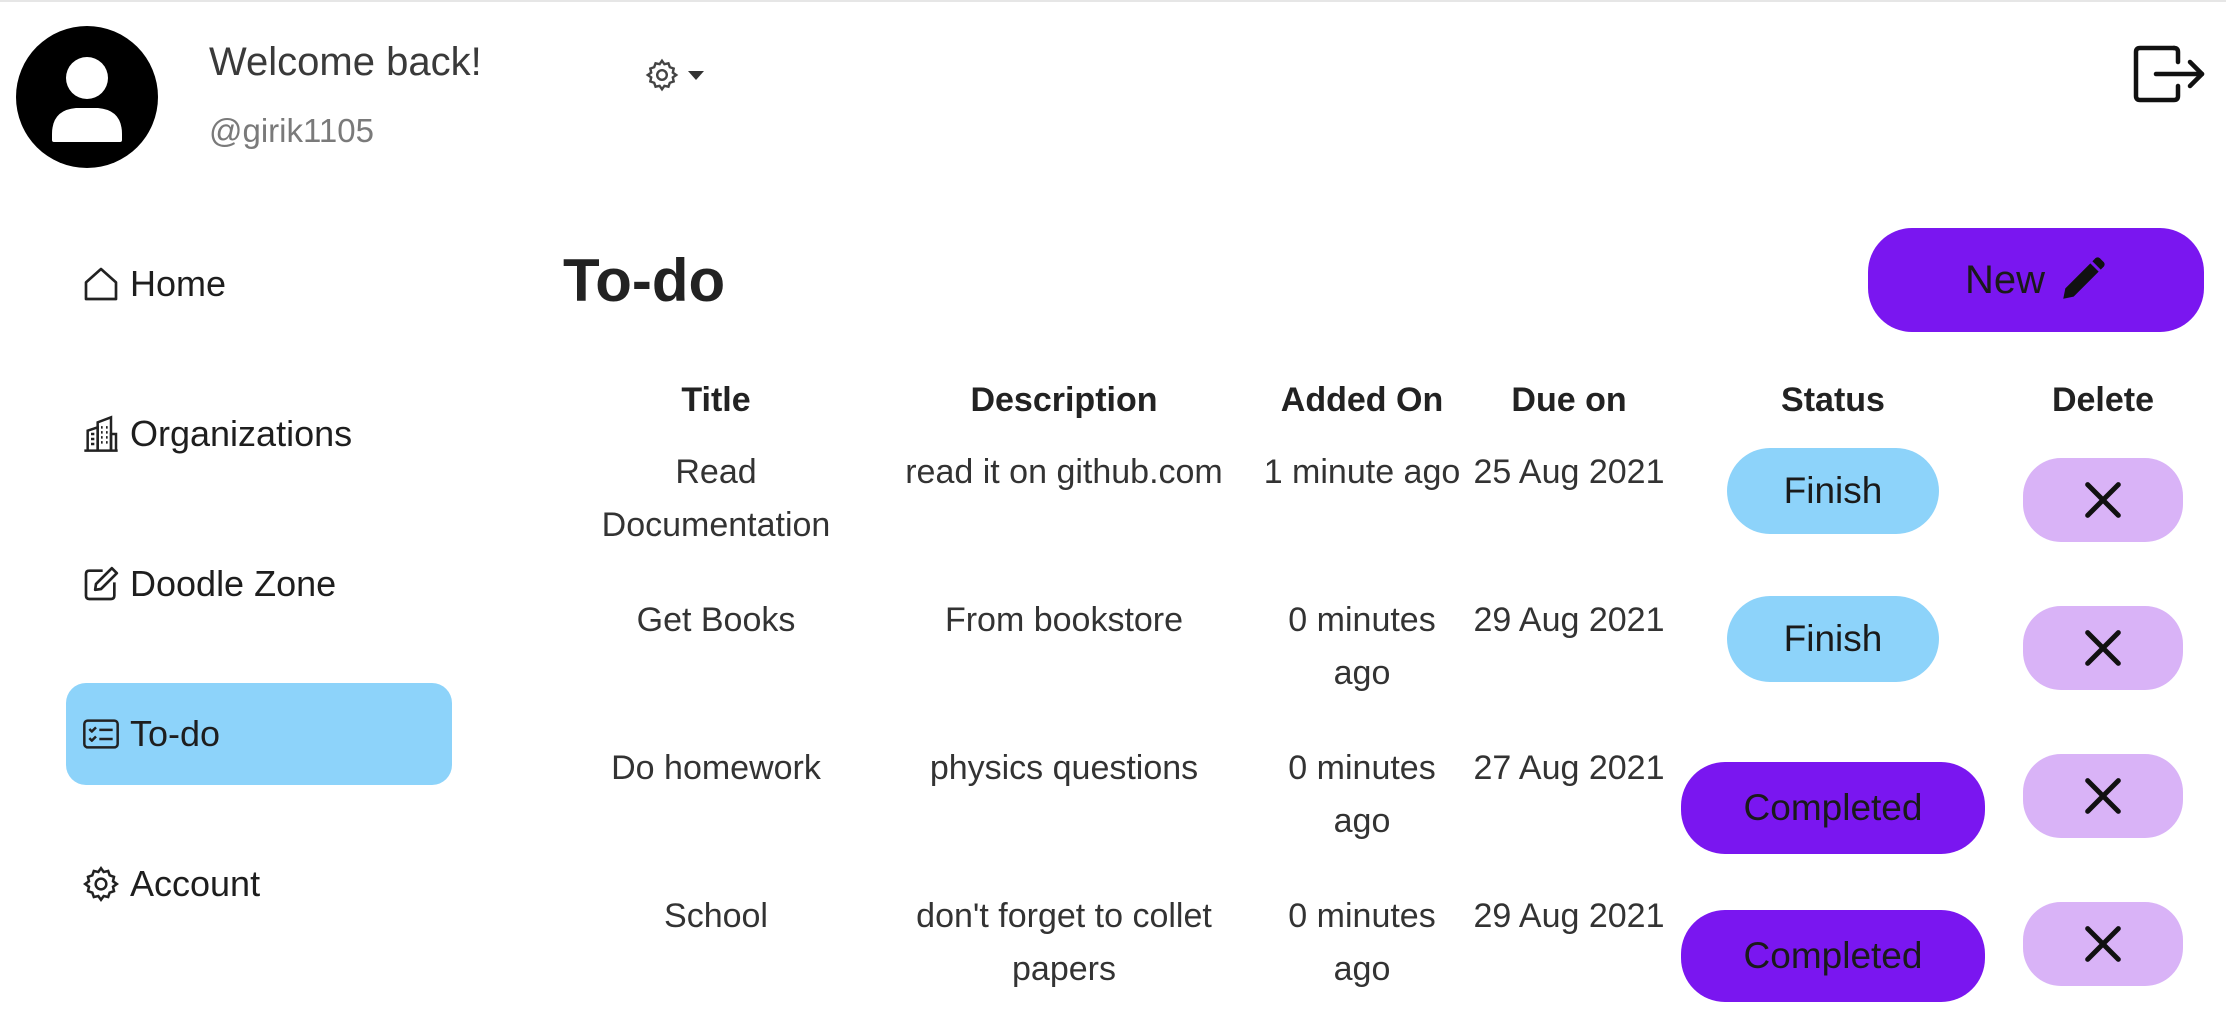  I want to click on cell-title: Read Documentation, so click(716, 498).